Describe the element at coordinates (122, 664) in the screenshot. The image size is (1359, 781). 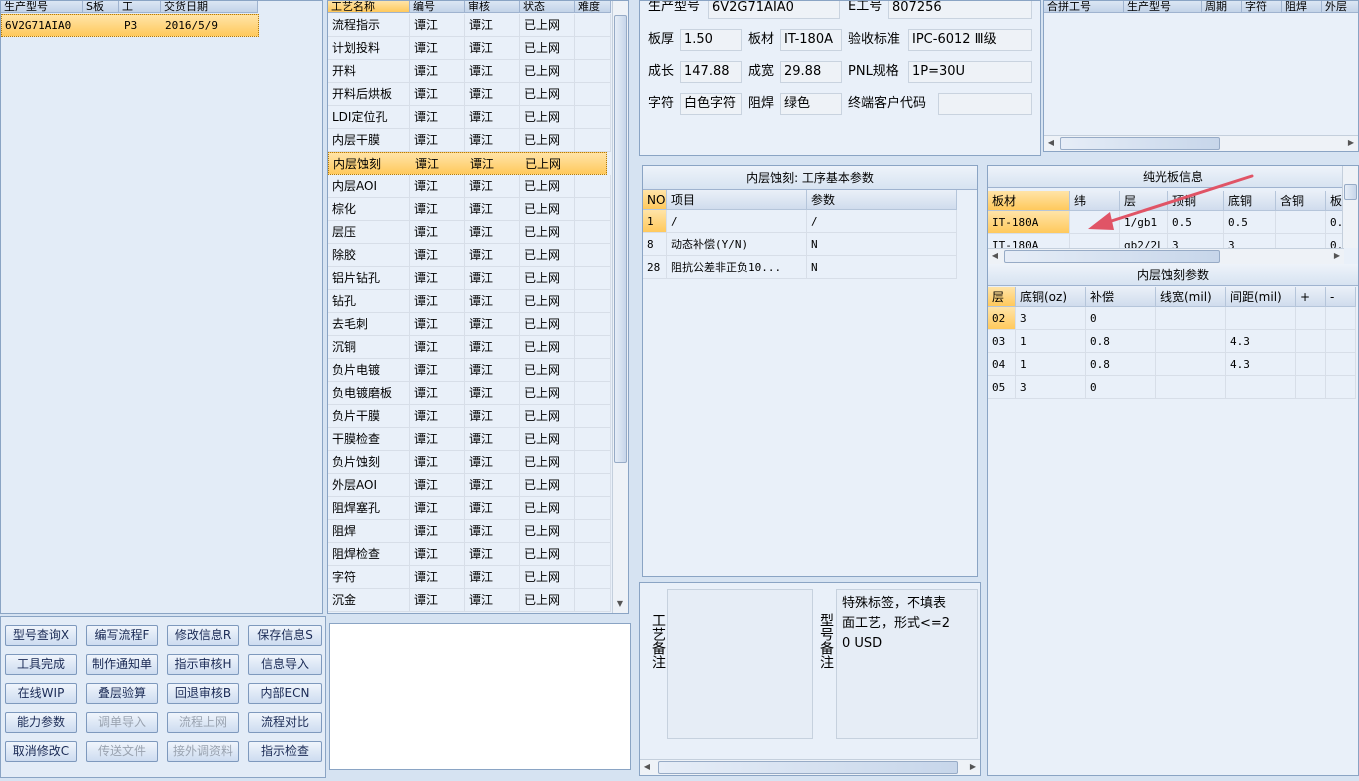
I see `action-button: 制作通知单` at that location.